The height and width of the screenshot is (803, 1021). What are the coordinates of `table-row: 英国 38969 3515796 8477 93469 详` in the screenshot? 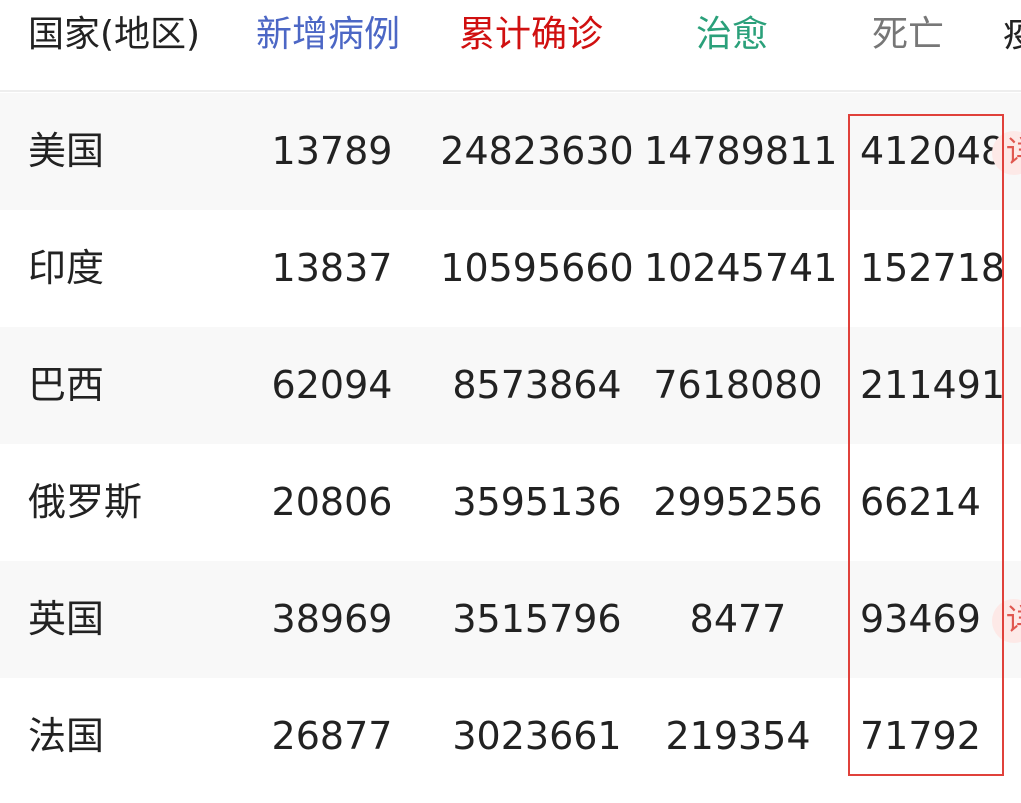 It's located at (510, 619).